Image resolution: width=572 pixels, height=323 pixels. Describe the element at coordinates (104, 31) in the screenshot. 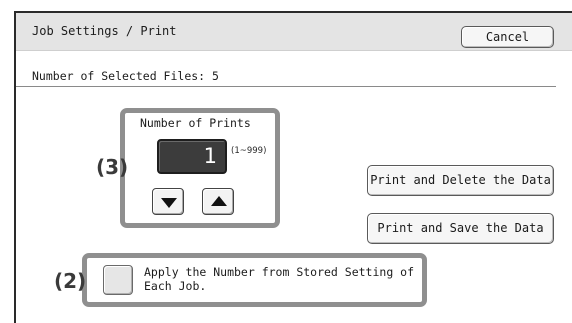

I see `page-title: Job Settings / Print` at that location.